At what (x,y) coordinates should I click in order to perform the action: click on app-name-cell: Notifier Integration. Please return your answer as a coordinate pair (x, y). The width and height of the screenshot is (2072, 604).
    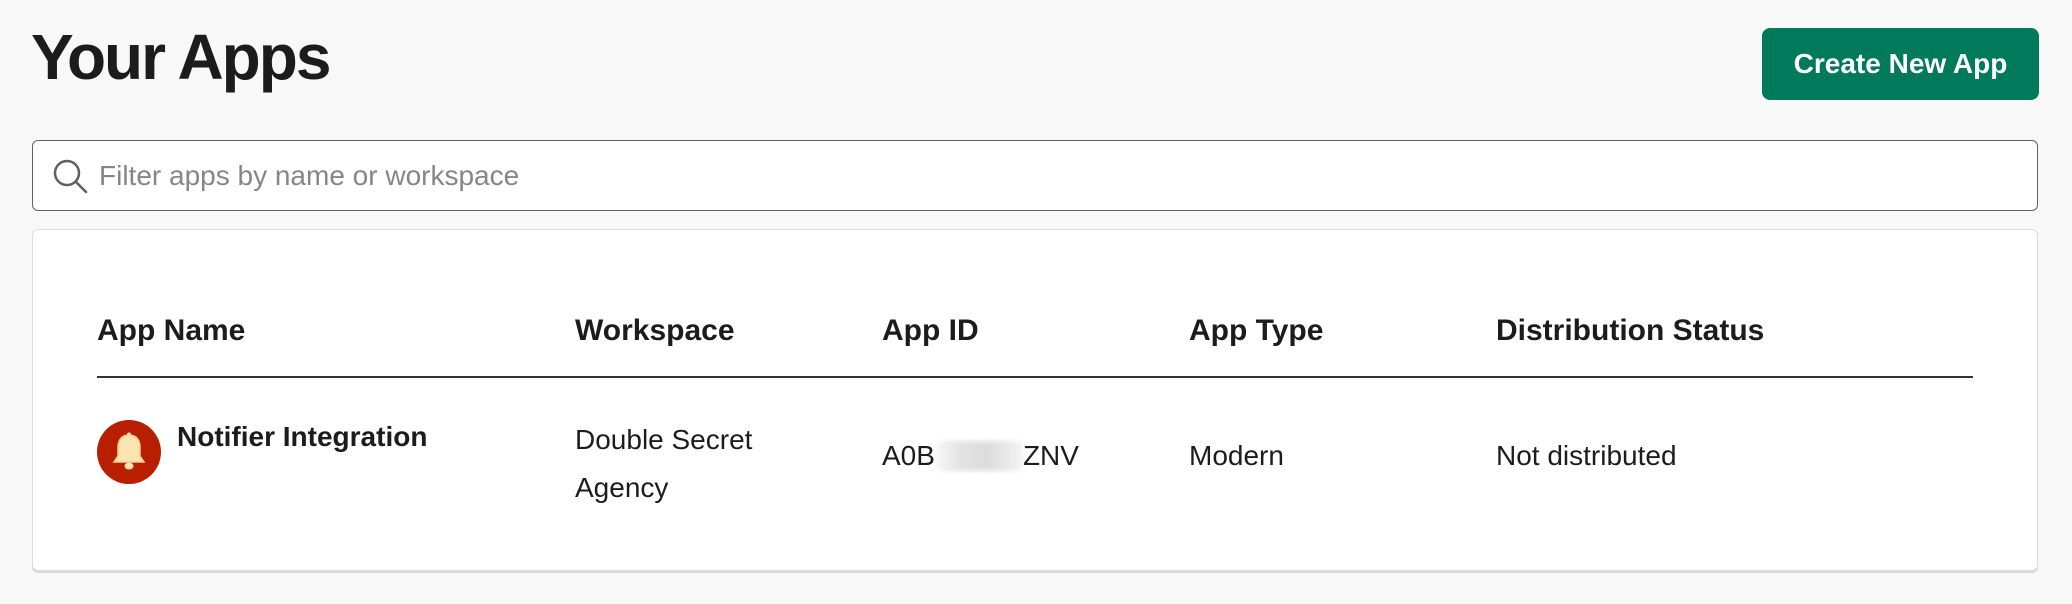
    Looking at the image, I should click on (262, 452).